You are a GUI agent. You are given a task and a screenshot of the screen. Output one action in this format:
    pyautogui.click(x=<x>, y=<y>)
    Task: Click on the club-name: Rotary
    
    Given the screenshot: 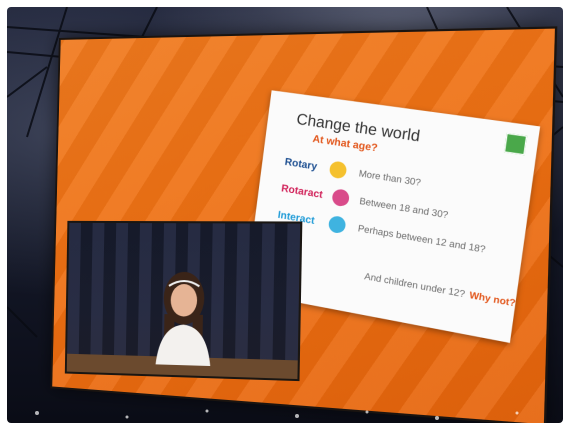 What is the action you would take?
    pyautogui.click(x=301, y=165)
    